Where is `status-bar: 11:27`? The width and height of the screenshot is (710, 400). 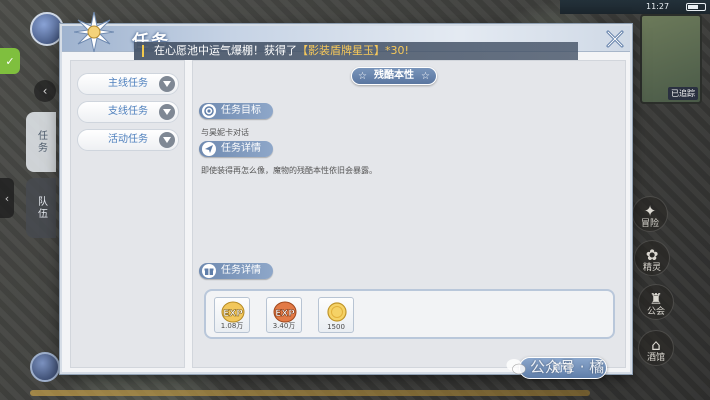
status-bar: 11:27 is located at coordinates (635, 7).